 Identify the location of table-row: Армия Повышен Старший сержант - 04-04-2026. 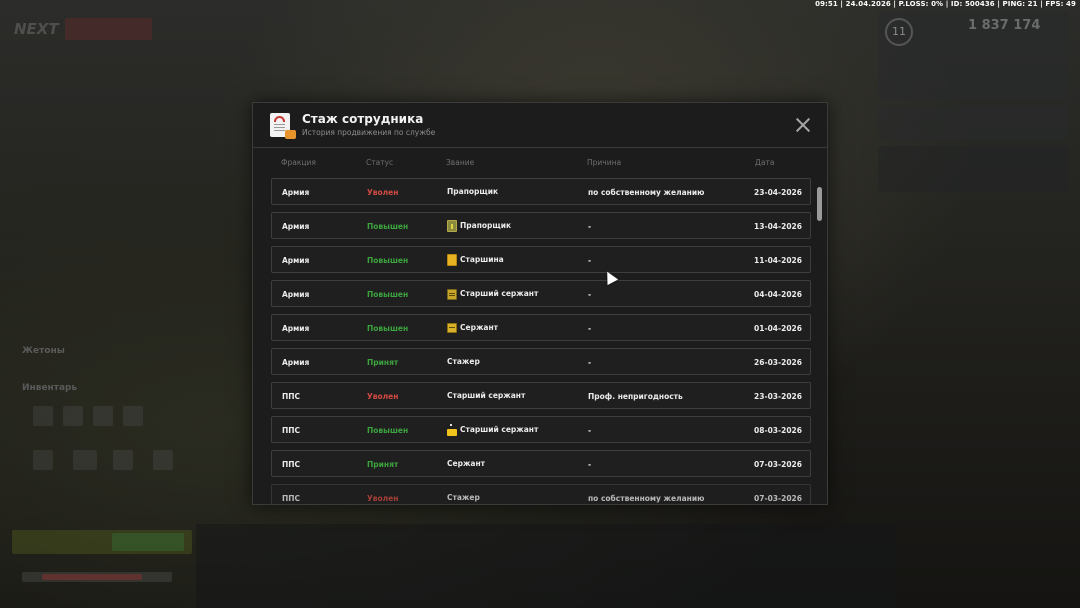
(541, 293).